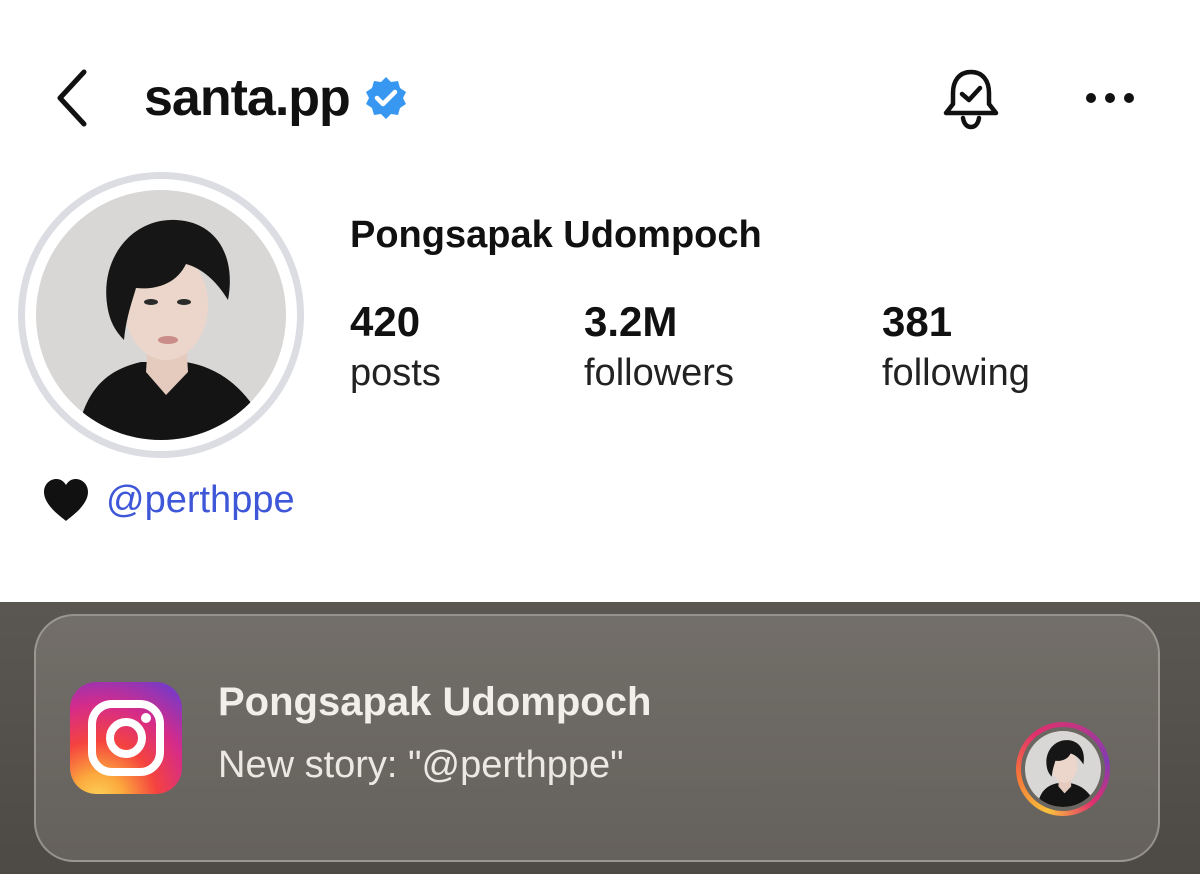 Image resolution: width=1200 pixels, height=874 pixels. What do you see at coordinates (917, 321) in the screenshot?
I see `following-count: 381` at bounding box center [917, 321].